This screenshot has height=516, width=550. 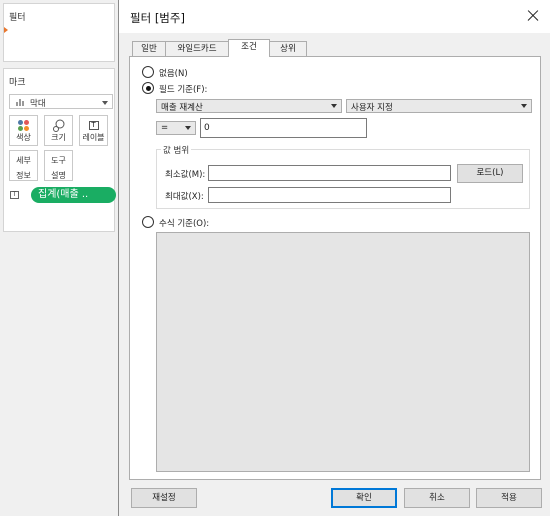 What do you see at coordinates (249, 48) in the screenshot?
I see `tab-condition: 조건` at bounding box center [249, 48].